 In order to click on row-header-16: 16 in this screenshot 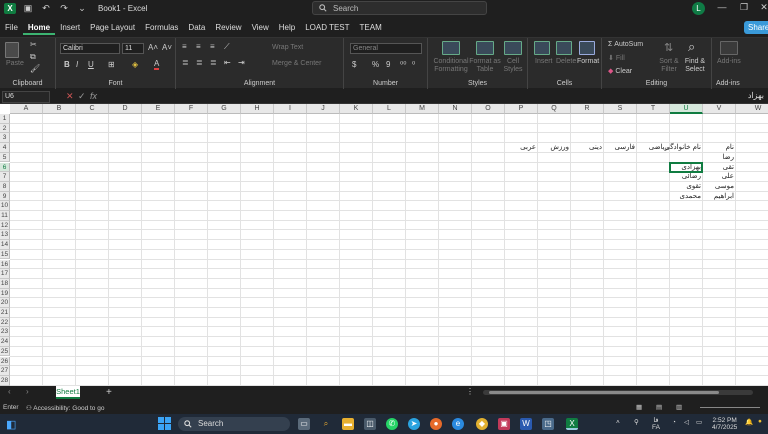, I will do `click(5, 264)`.